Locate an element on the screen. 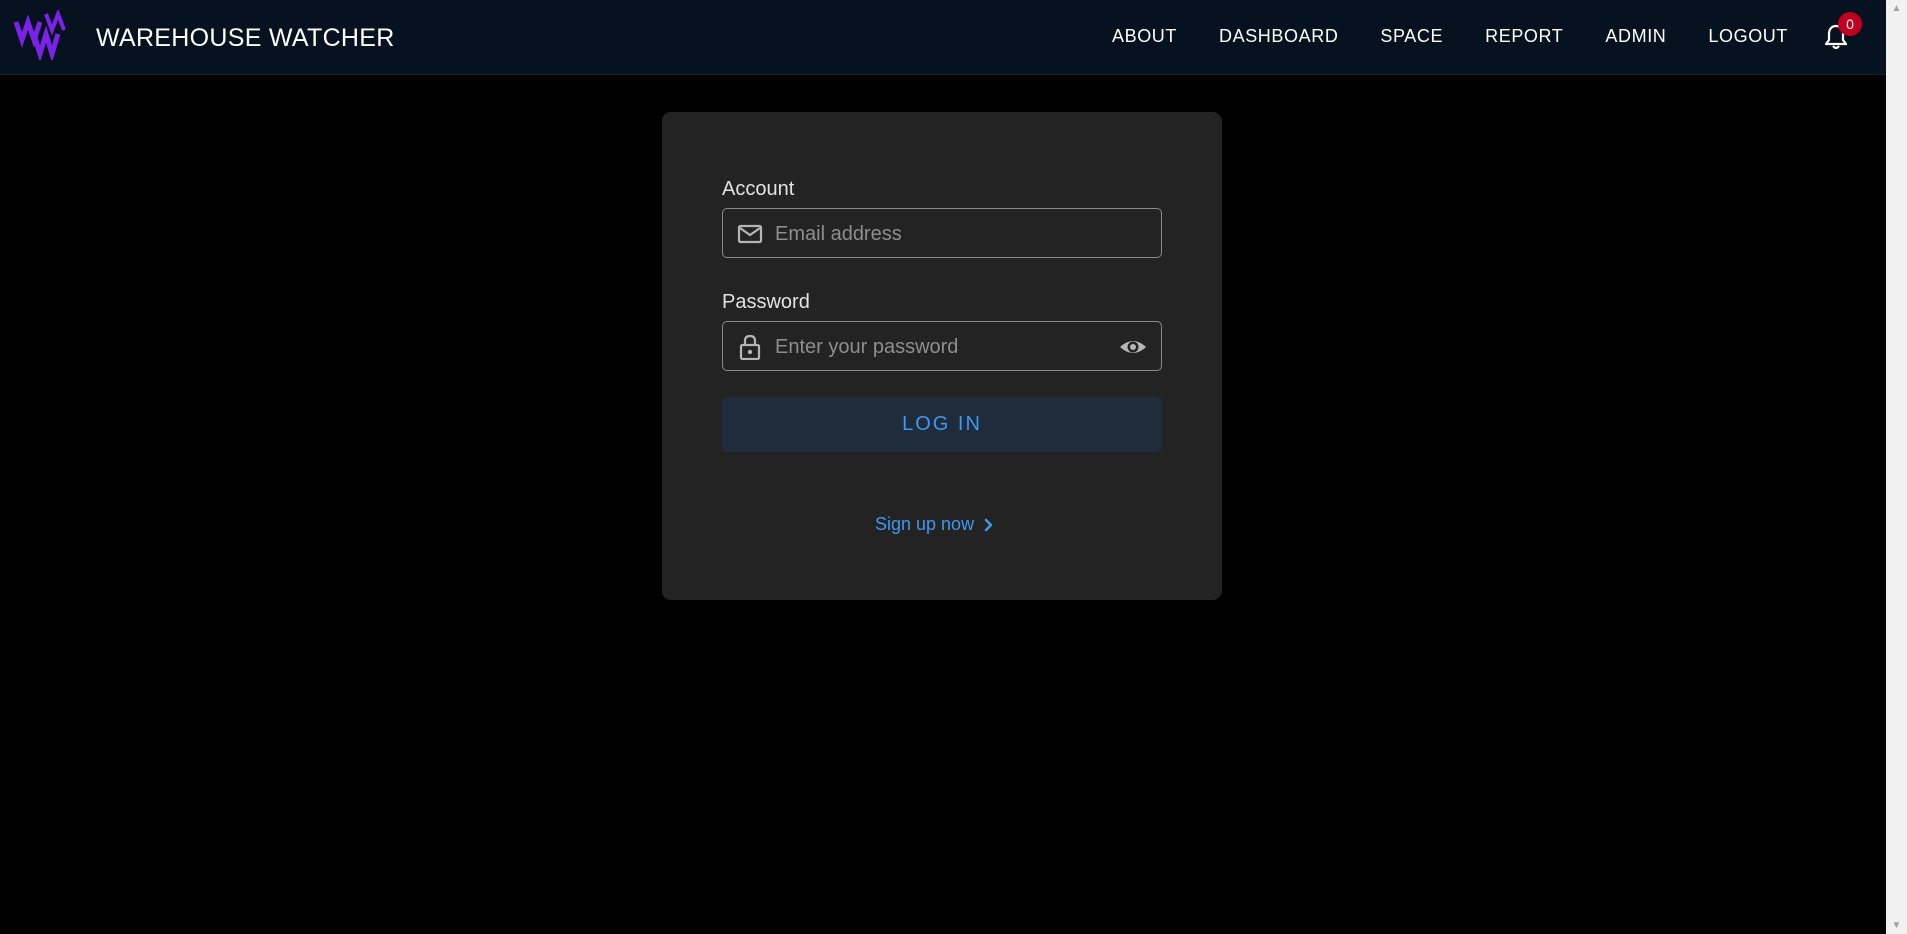  signup-label: Sign up now is located at coordinates (925, 524).